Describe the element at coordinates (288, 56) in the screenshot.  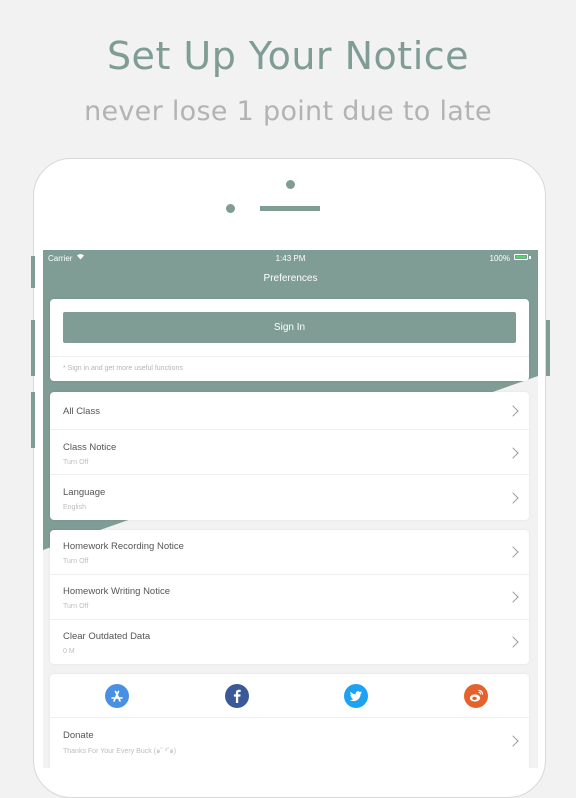
I see `headline: Set Up Your Notice` at that location.